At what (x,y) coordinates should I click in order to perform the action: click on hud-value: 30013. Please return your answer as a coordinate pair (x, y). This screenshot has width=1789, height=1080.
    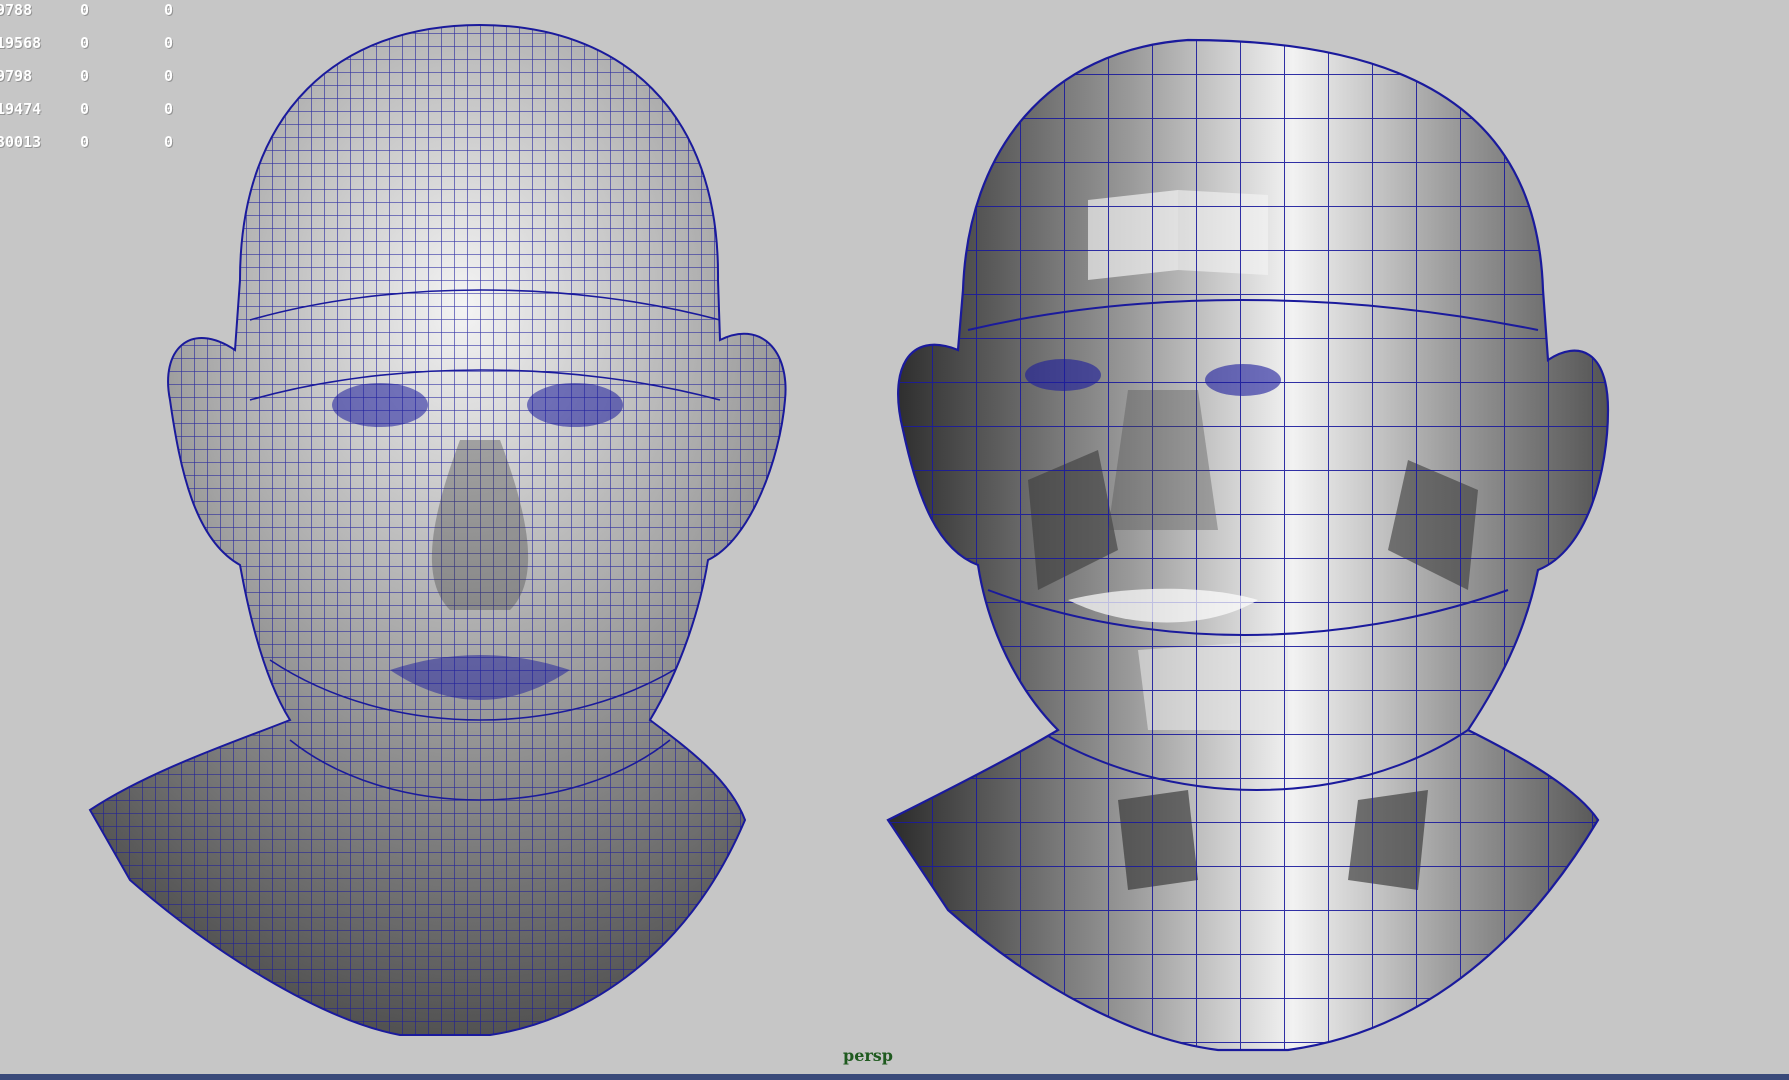
    Looking at the image, I should click on (21, 142).